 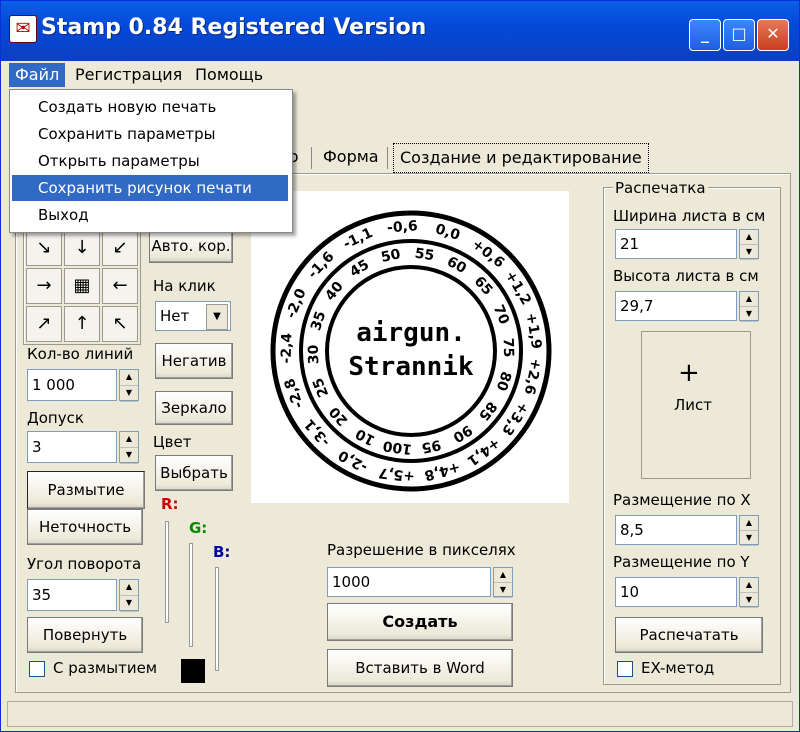 I want to click on stamp-number: 30, so click(x=314, y=354).